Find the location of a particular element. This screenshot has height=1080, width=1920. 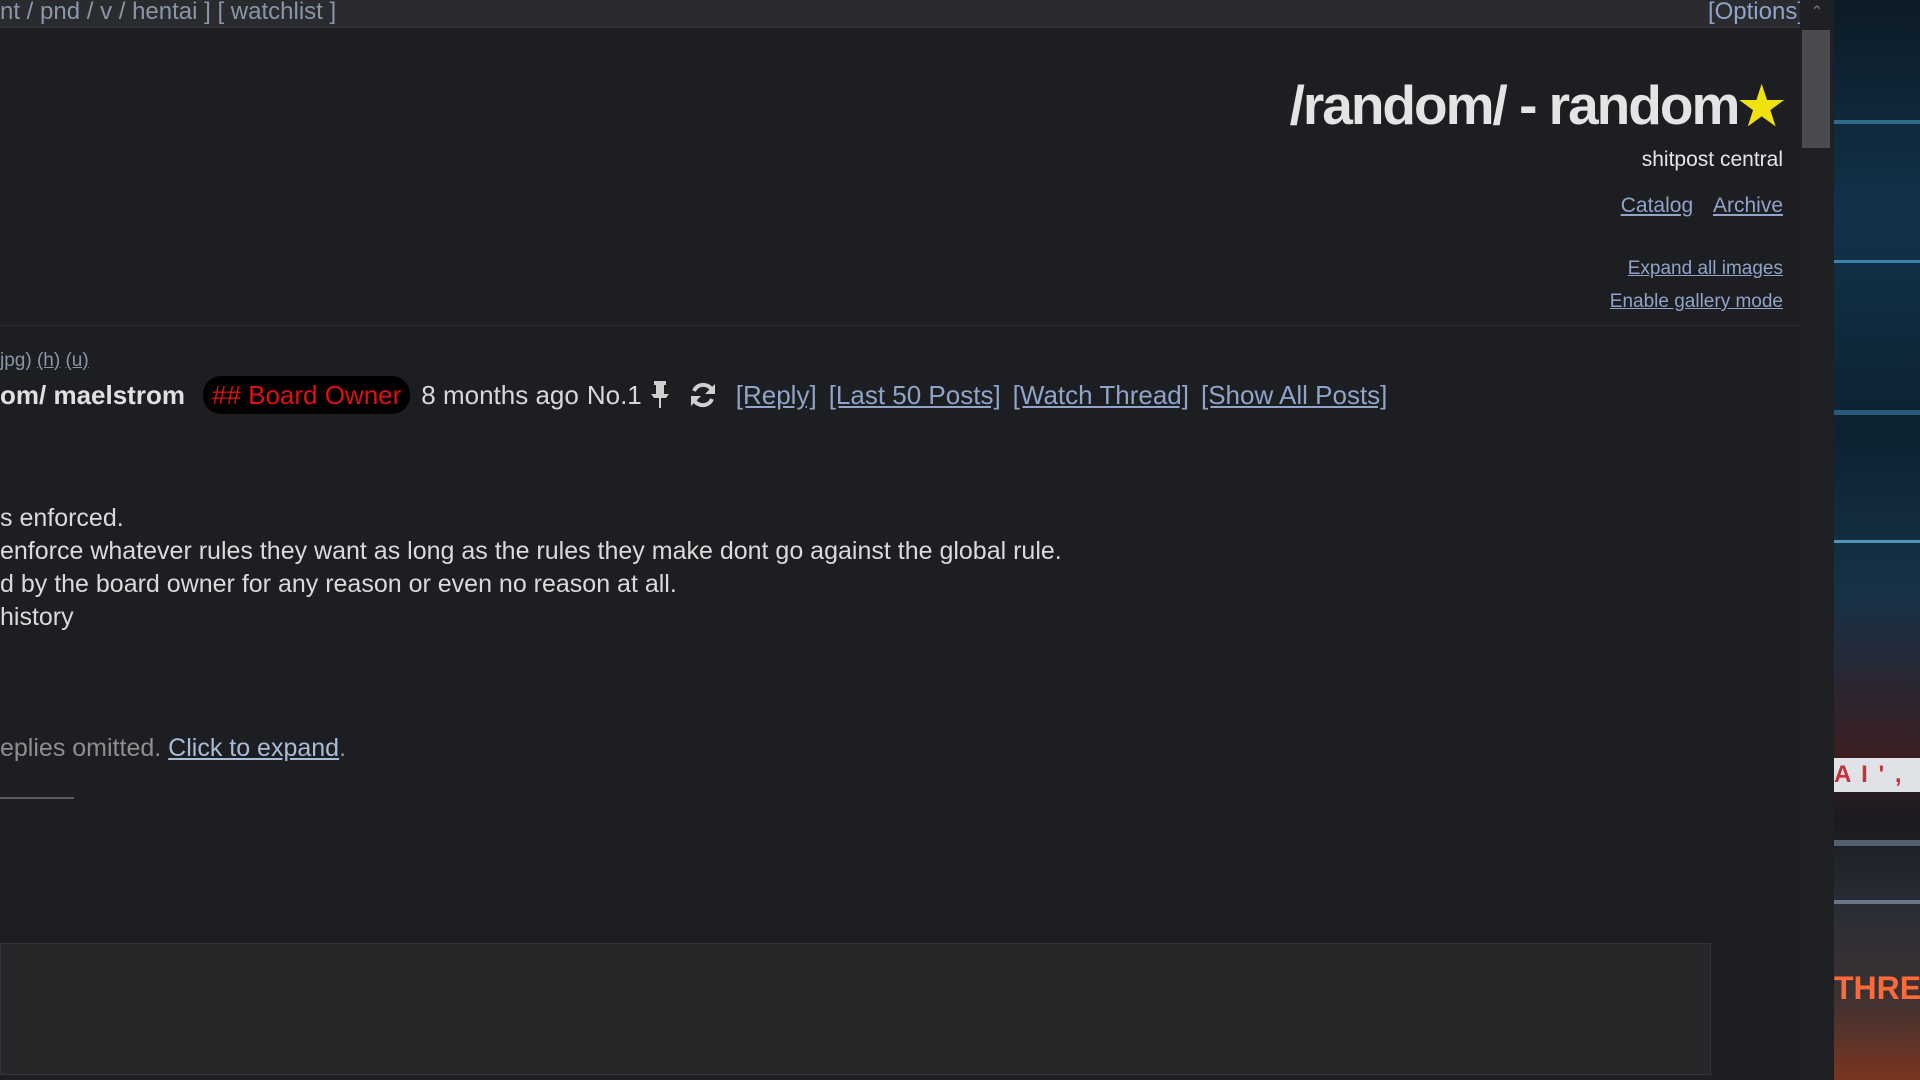

click-to-expand-link: Click to expand is located at coordinates (253, 748).